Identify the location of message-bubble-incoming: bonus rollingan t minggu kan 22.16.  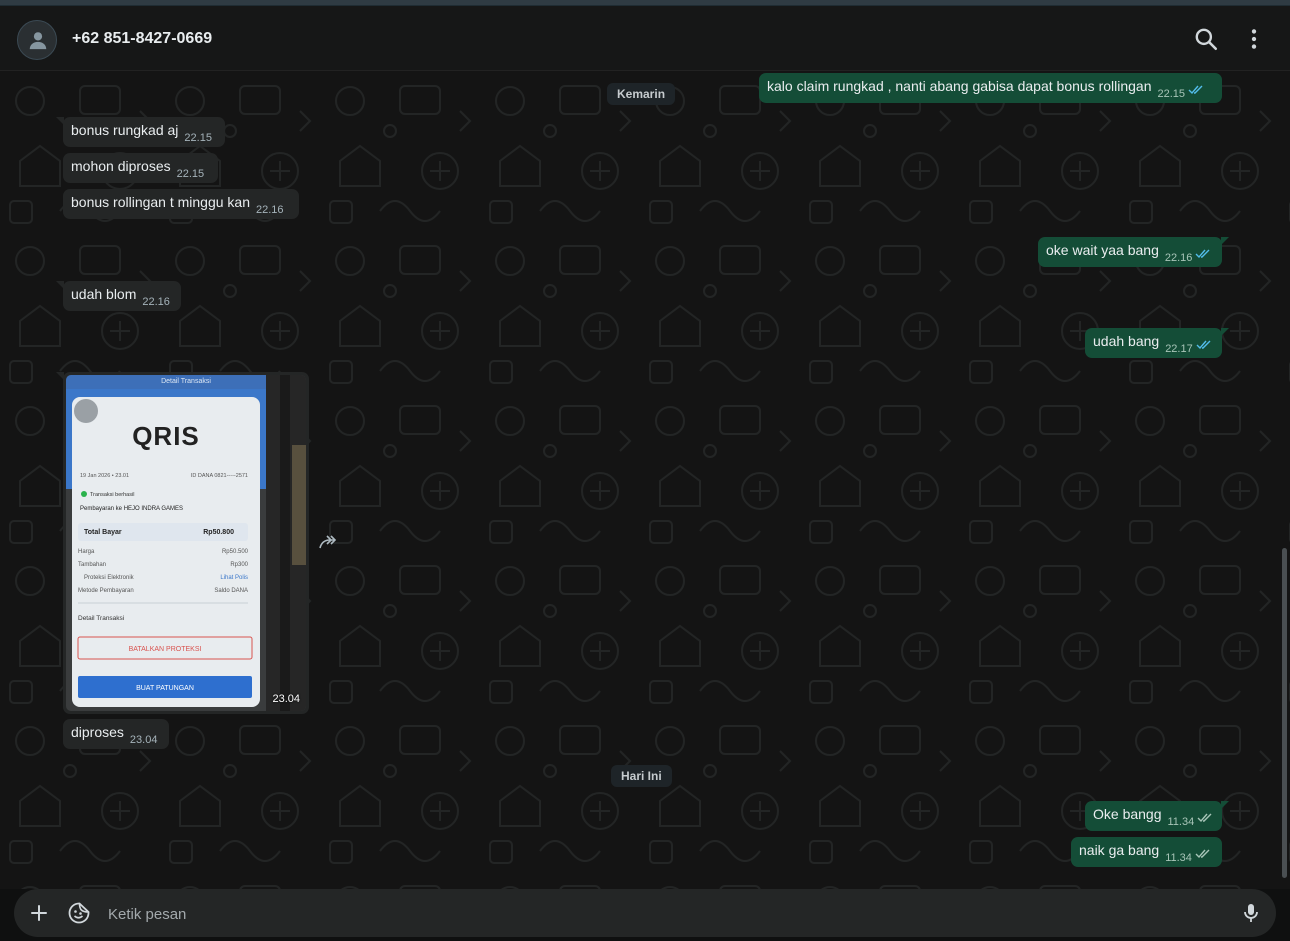
(181, 204).